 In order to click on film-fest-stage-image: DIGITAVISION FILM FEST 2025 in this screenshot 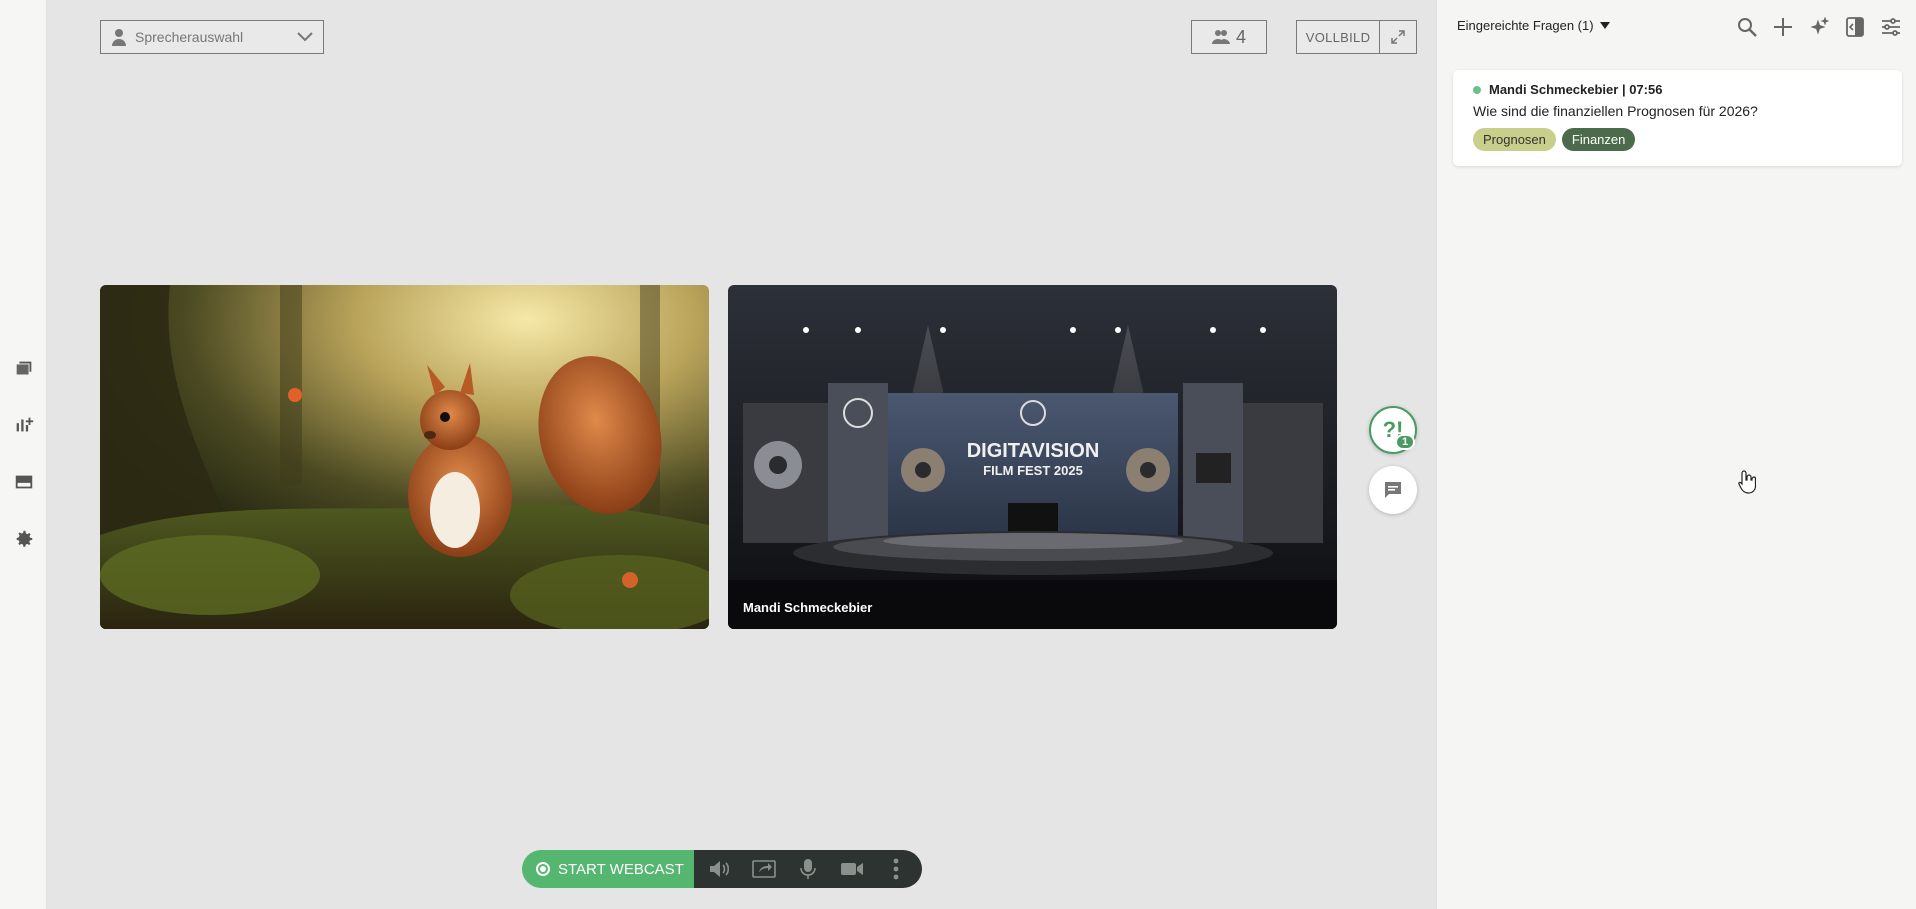, I will do `click(1032, 457)`.